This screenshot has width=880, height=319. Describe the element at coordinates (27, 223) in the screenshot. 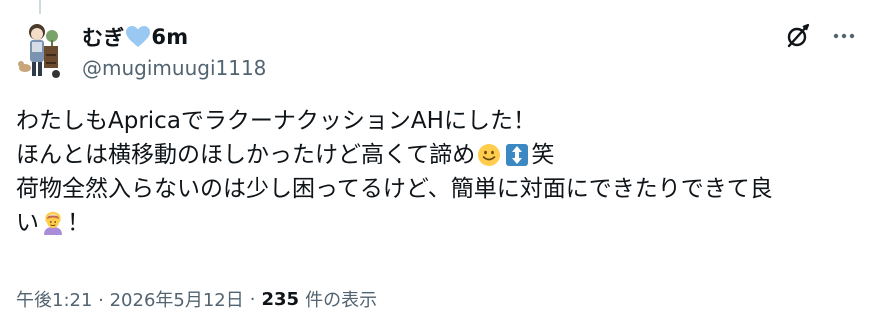

I see `post-text-segment: い` at that location.